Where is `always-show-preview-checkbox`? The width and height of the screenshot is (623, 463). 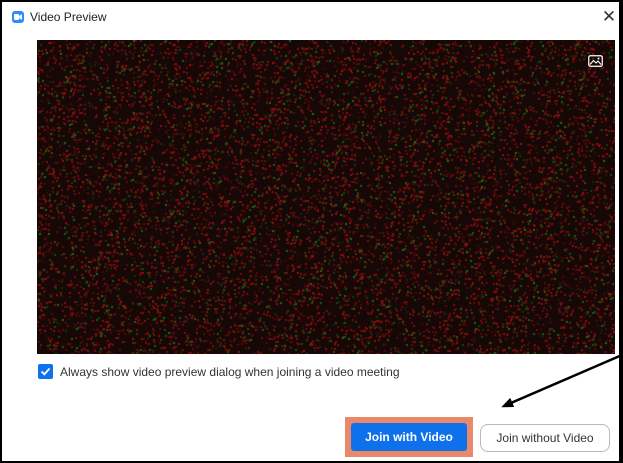
always-show-preview-checkbox is located at coordinates (45, 371).